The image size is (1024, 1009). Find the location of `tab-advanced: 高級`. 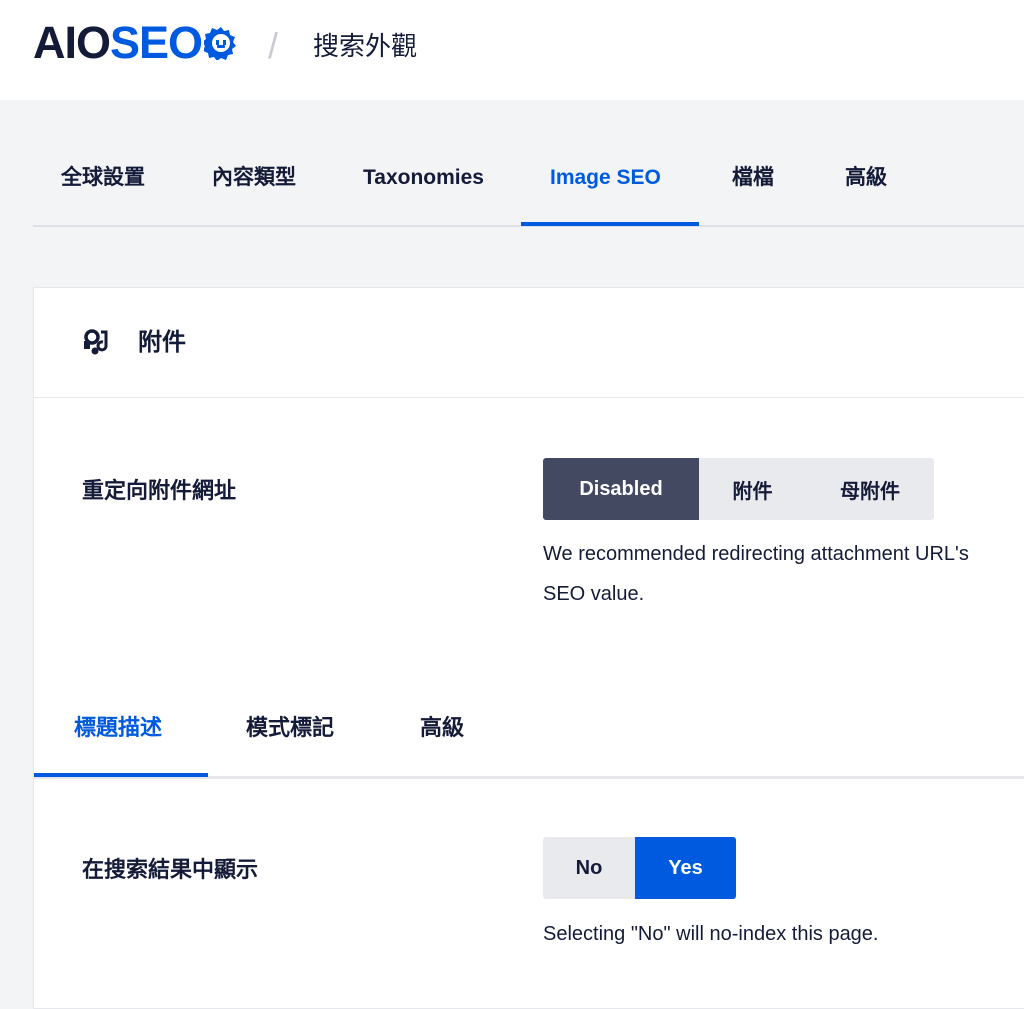

tab-advanced: 高級 is located at coordinates (866, 193).